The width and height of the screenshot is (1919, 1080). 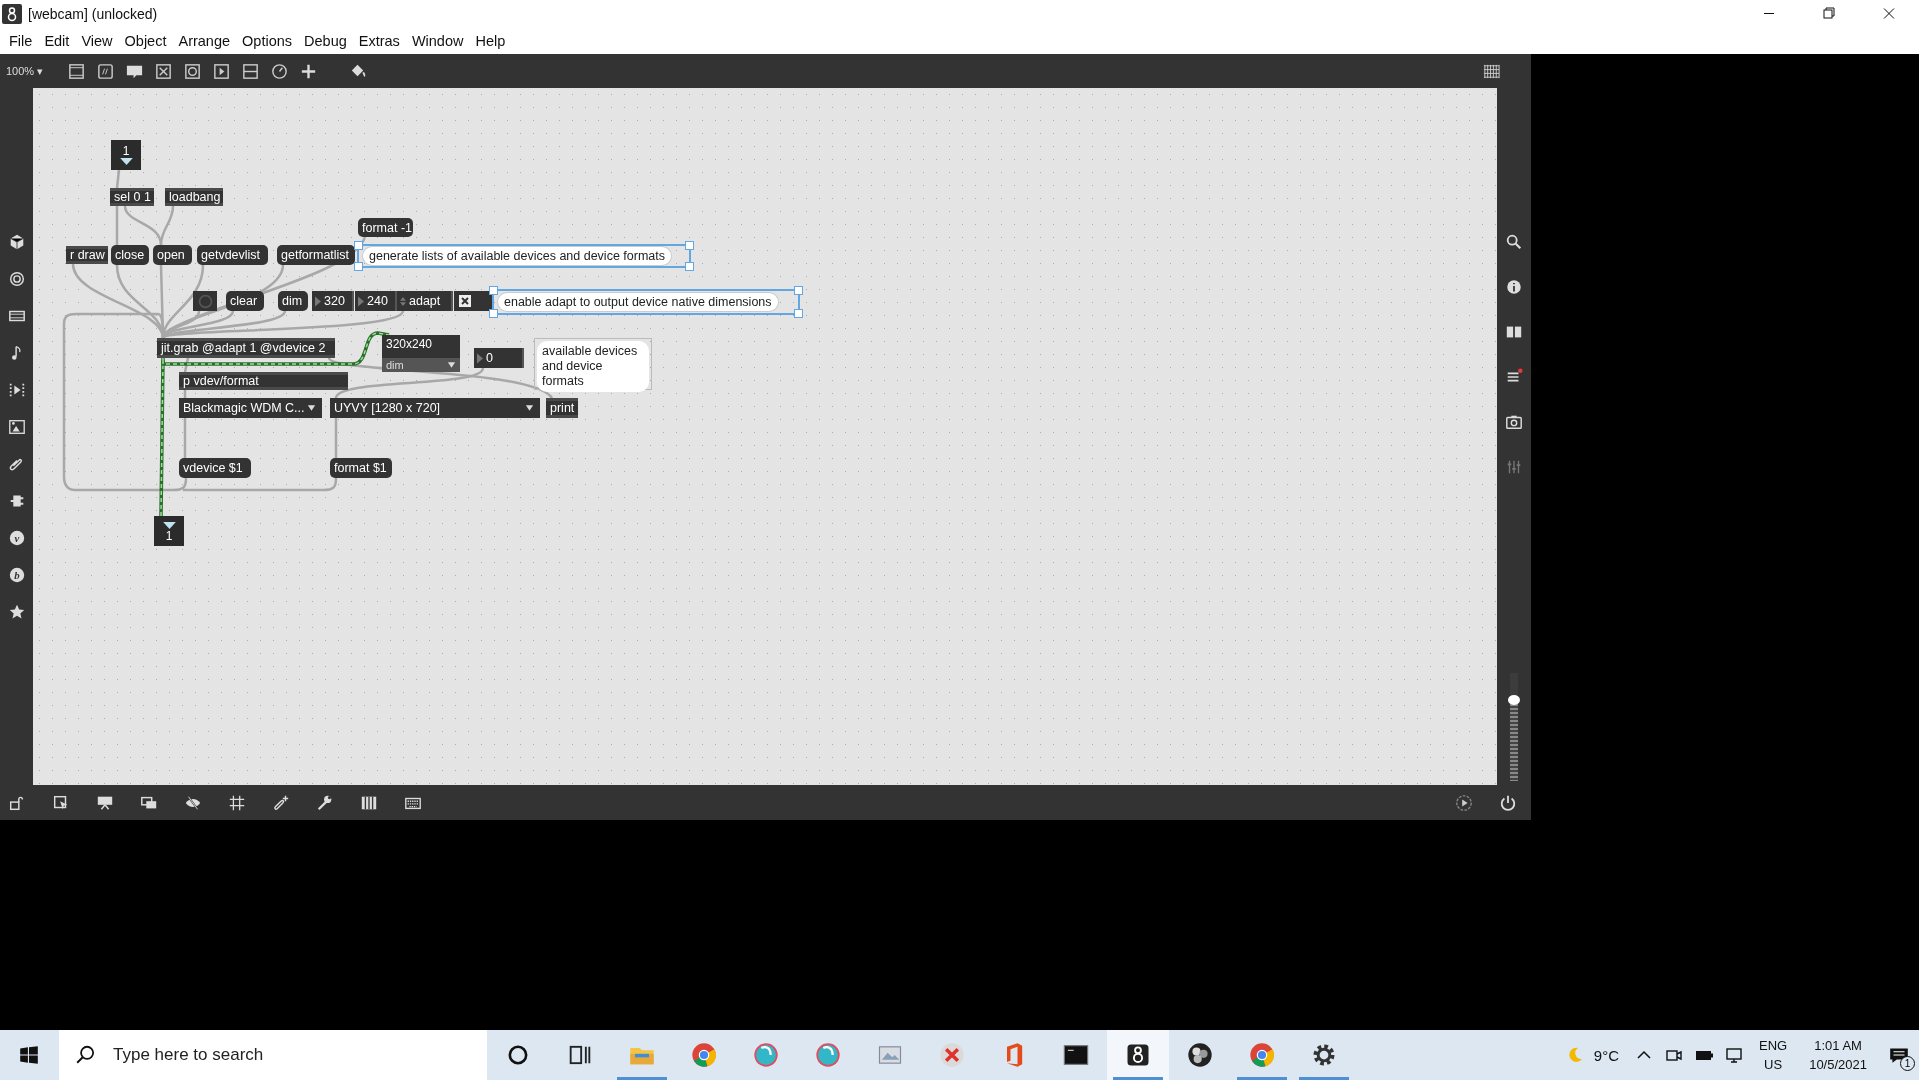 What do you see at coordinates (1514, 727) in the screenshot?
I see `vertical-slider` at bounding box center [1514, 727].